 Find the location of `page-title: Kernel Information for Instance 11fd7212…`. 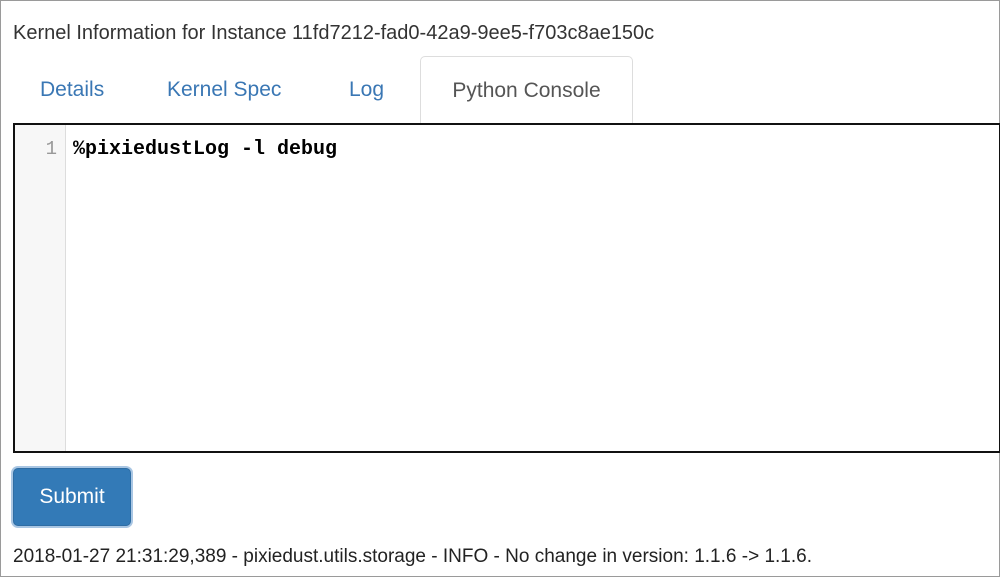

page-title: Kernel Information for Instance 11fd7212… is located at coordinates (334, 33).